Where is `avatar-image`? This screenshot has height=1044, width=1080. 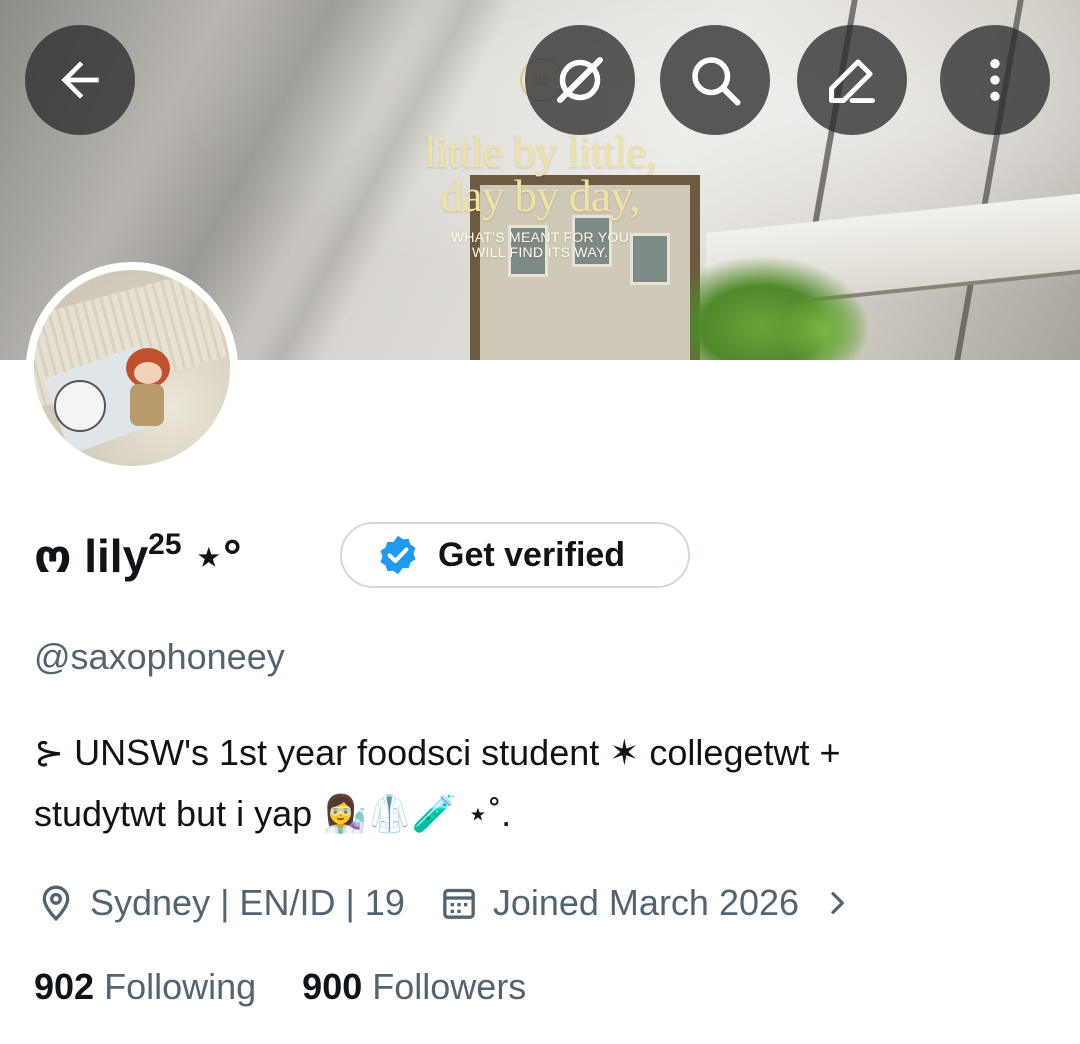 avatar-image is located at coordinates (132, 368).